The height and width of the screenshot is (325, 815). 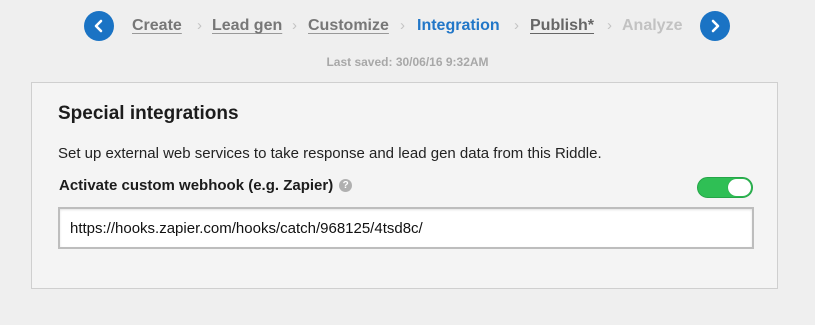 I want to click on chevron-left-icon, so click(x=98, y=26).